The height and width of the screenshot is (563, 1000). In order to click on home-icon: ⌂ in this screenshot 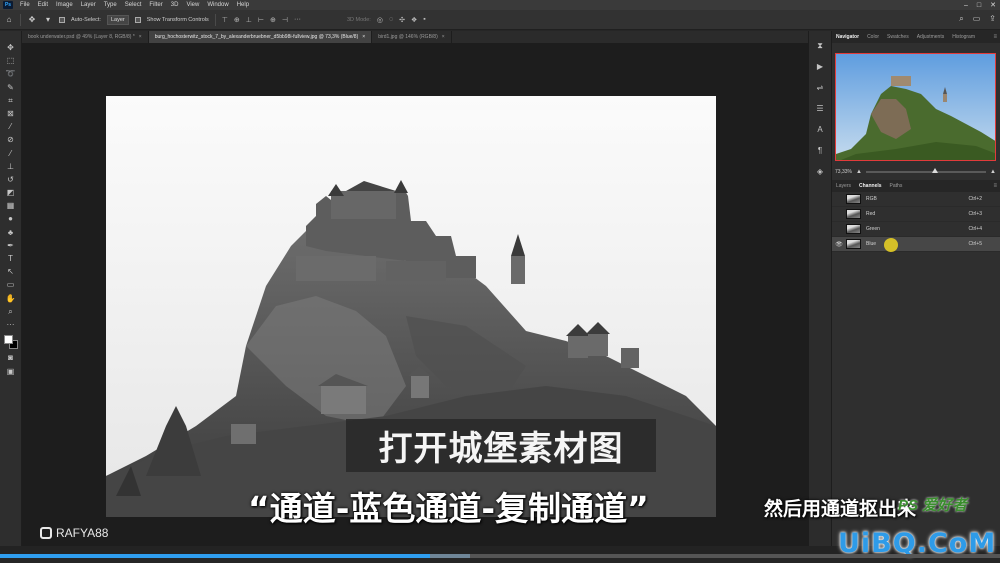, I will do `click(9, 20)`.